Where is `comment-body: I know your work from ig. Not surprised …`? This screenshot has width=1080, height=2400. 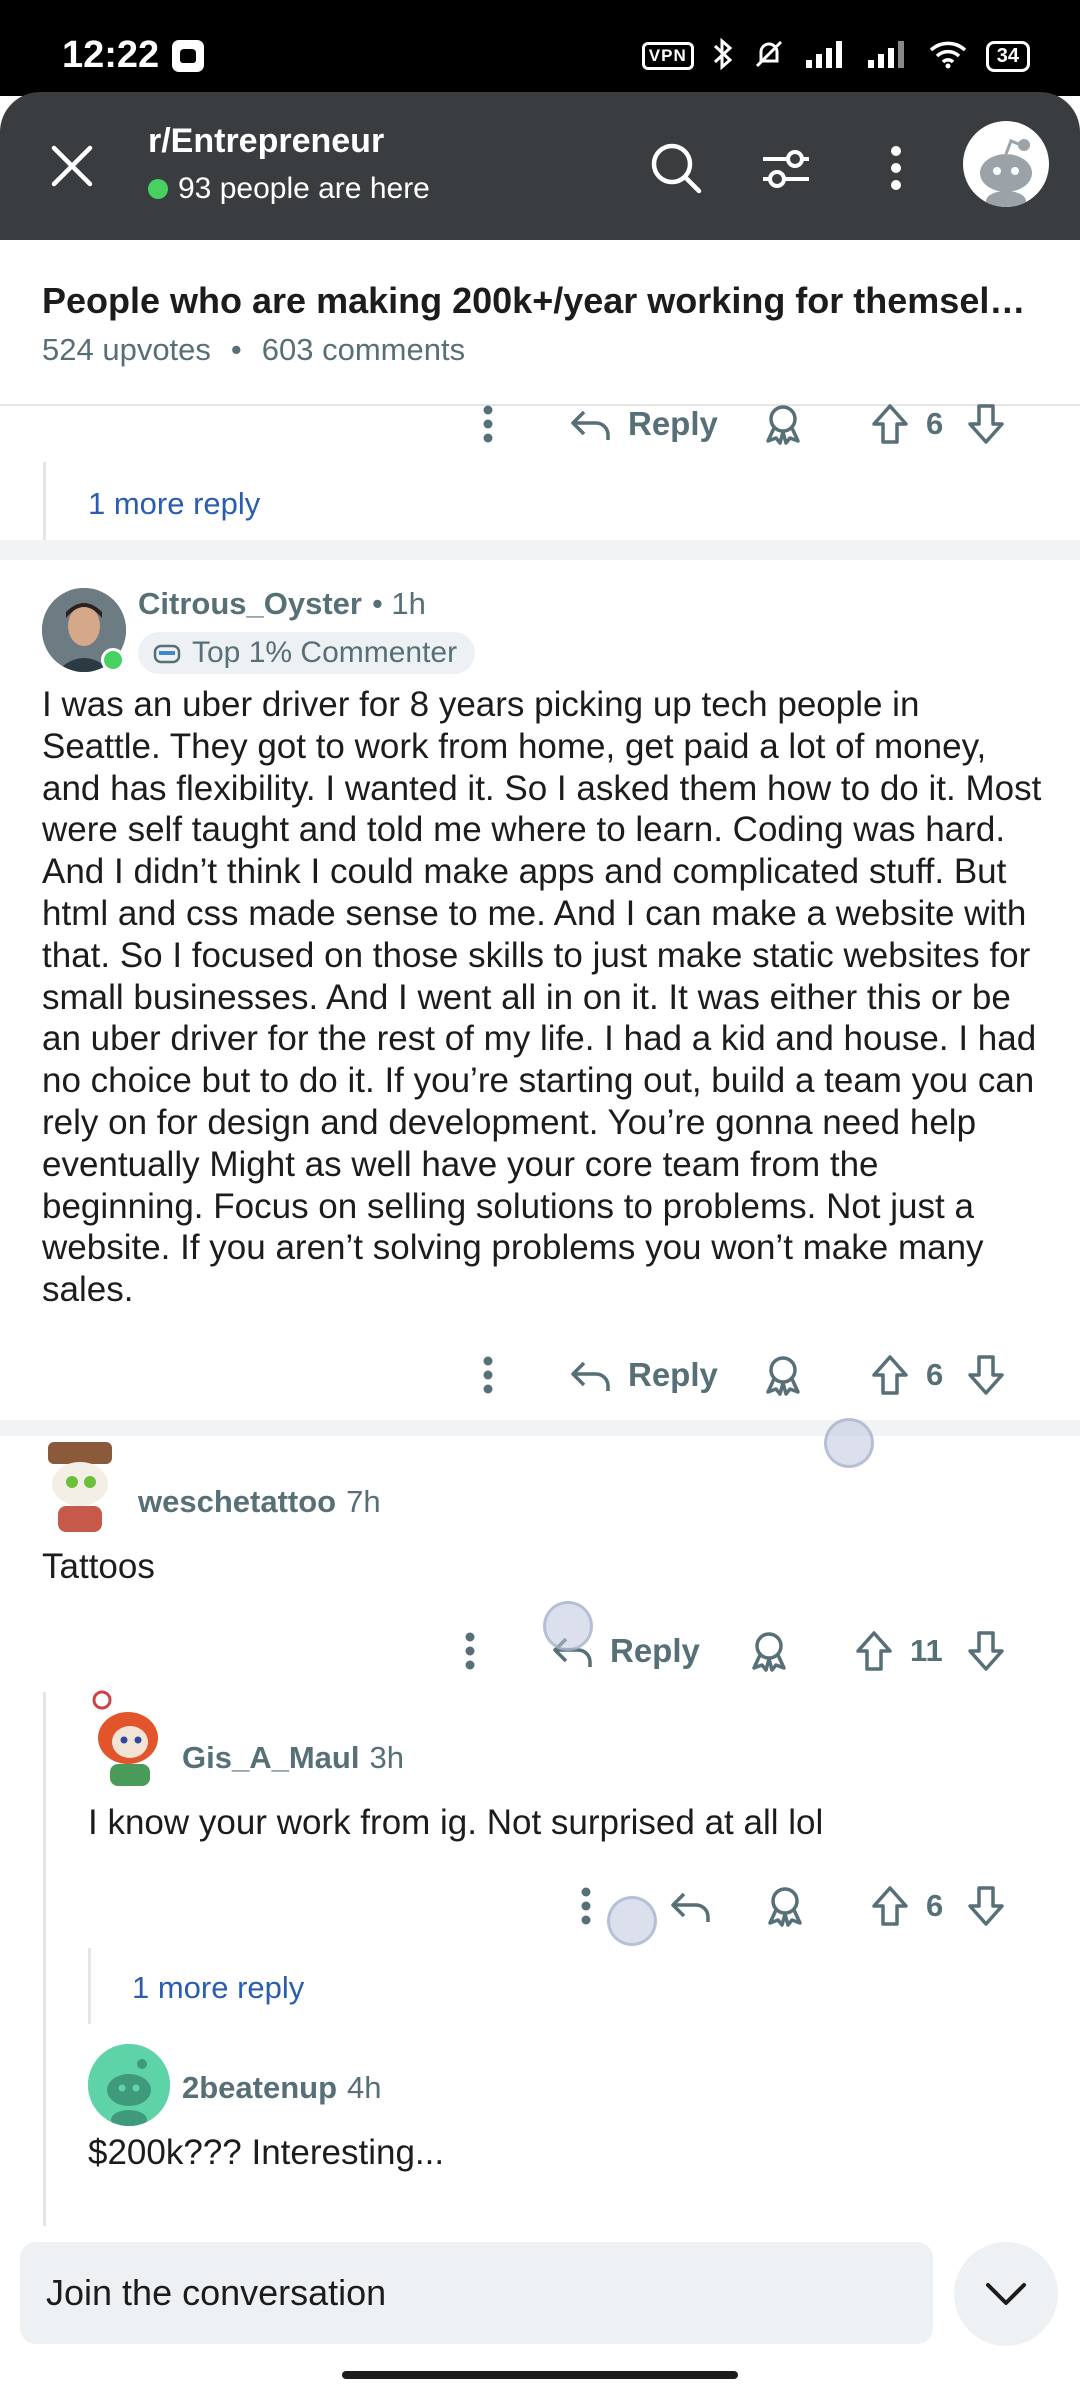
comment-body: I know your work from ig. Not surprised … is located at coordinates (456, 1822).